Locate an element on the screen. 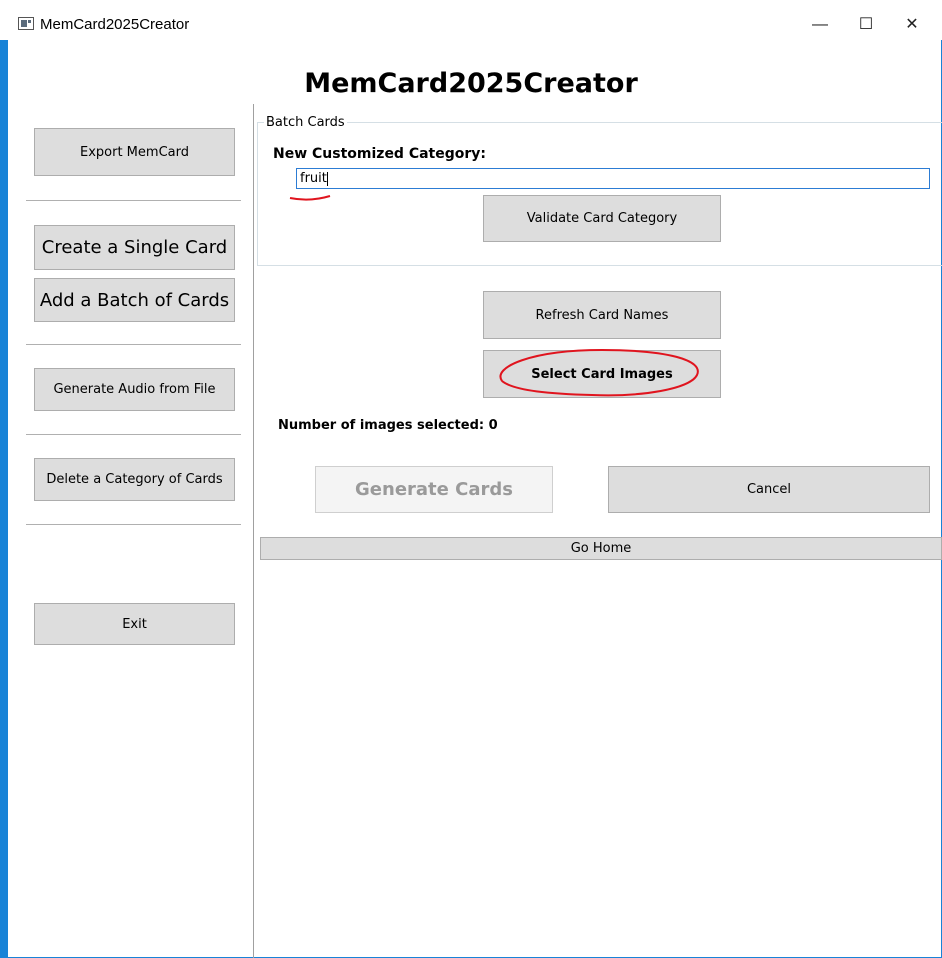  generate-audio-button: Generate Audio from File is located at coordinates (134, 389).